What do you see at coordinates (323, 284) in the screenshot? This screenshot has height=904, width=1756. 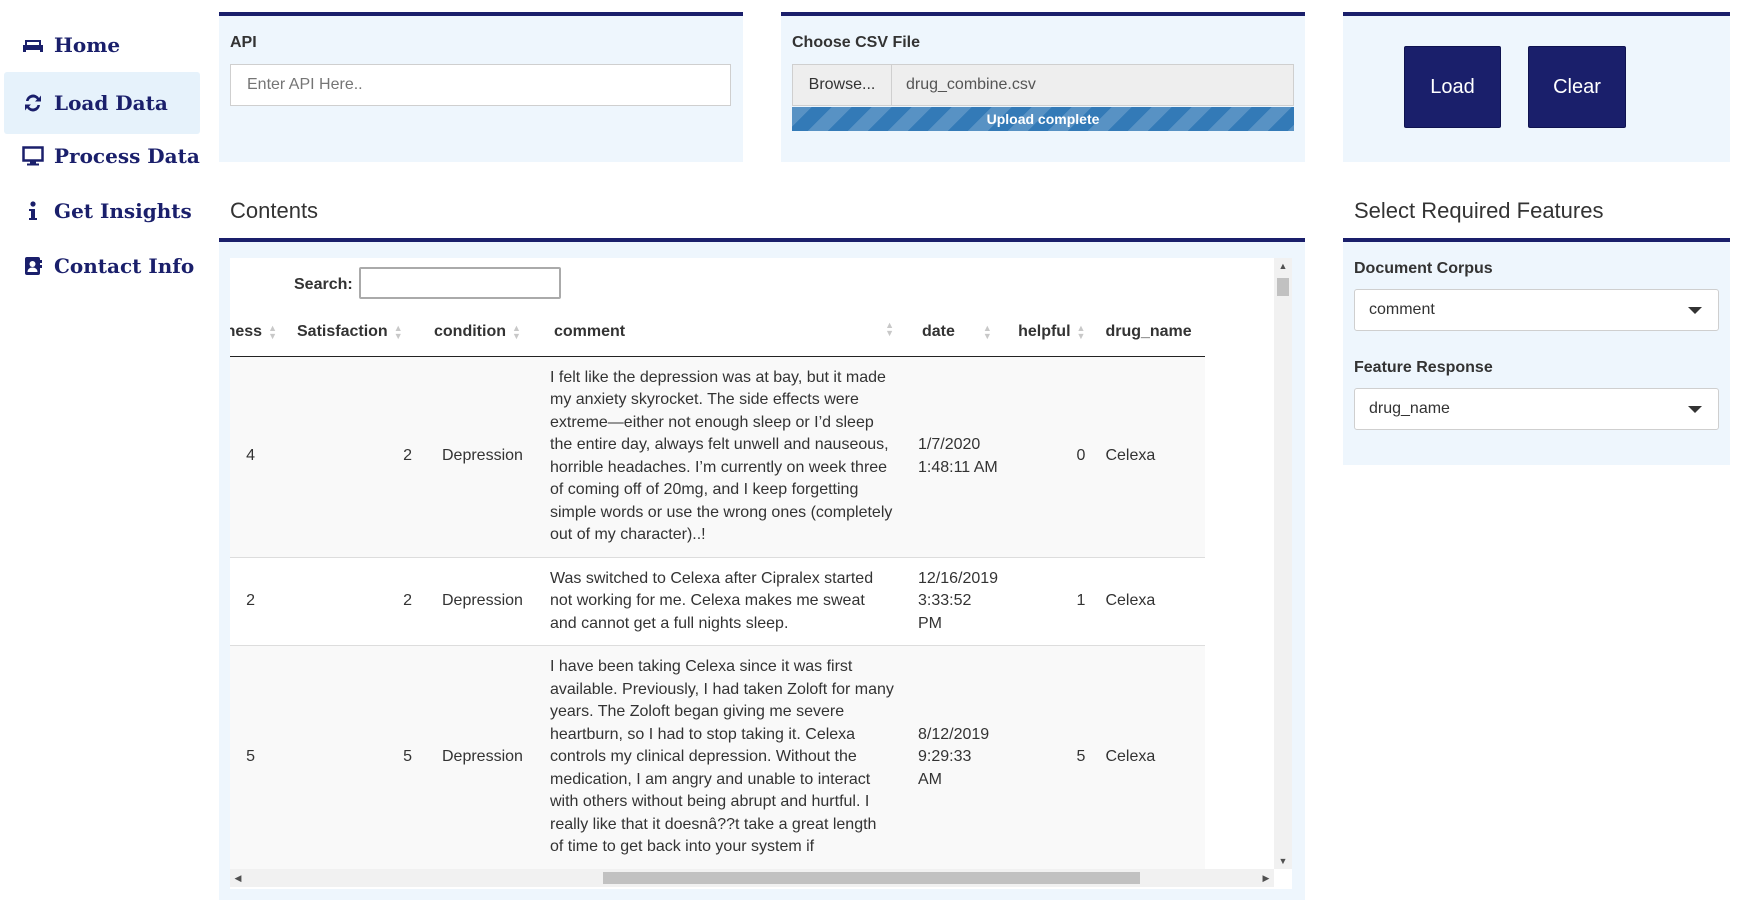 I see `search-label: Search:` at bounding box center [323, 284].